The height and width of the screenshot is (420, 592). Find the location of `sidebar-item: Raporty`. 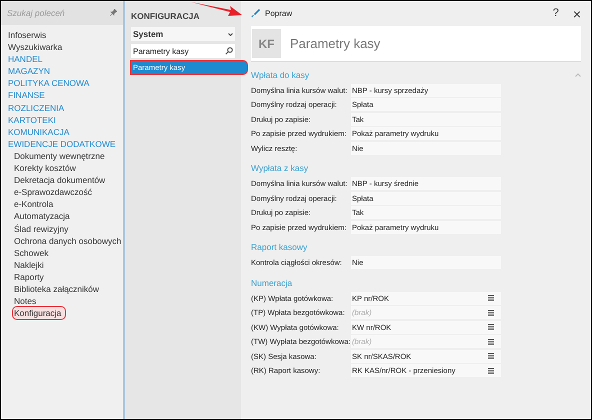

sidebar-item: Raporty is located at coordinates (29, 276).